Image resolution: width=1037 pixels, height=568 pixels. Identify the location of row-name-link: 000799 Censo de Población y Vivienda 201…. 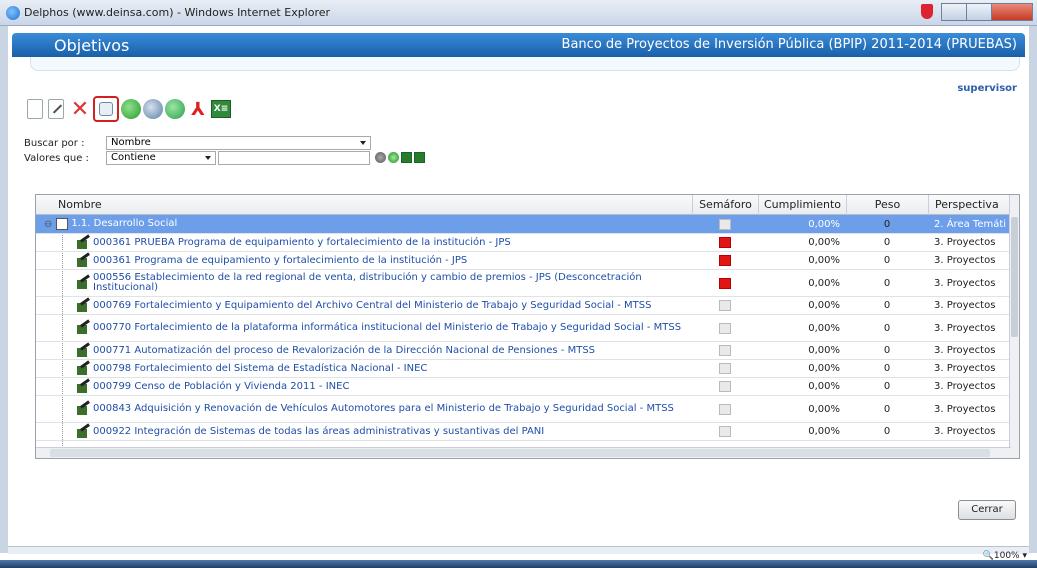
(221, 386).